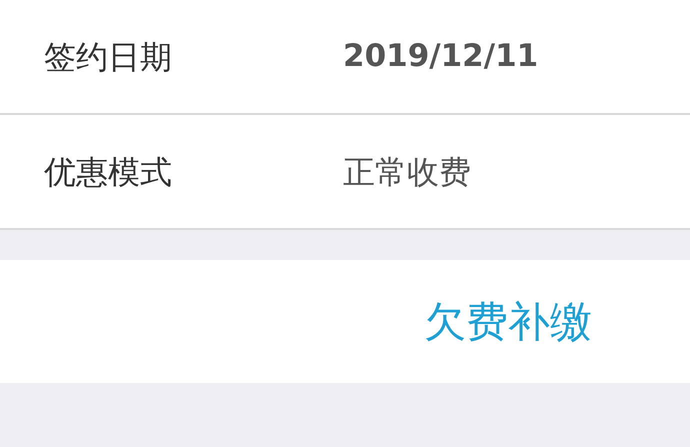 Image resolution: width=690 pixels, height=447 pixels. I want to click on field-value: 2019/12/11, so click(440, 56).